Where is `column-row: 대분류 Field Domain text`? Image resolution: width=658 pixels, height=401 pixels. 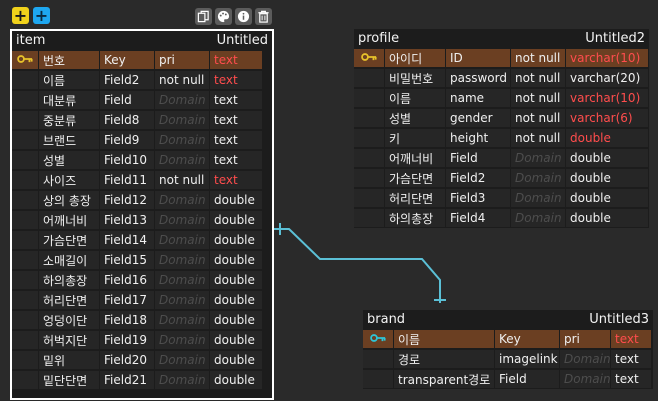
column-row: 대분류 Field Domain text is located at coordinates (142, 100).